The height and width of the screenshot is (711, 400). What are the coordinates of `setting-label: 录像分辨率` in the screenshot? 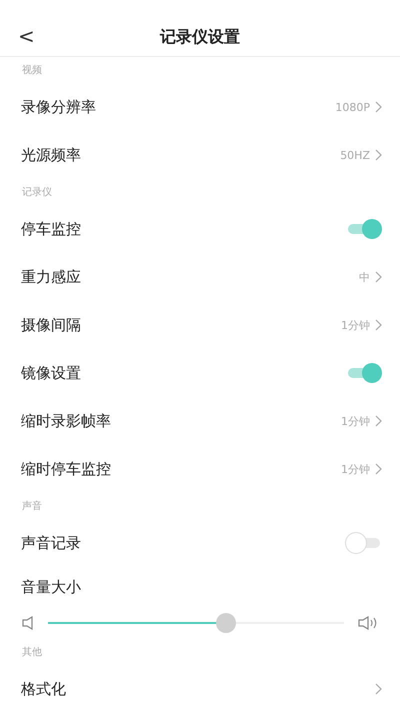 It's located at (58, 107).